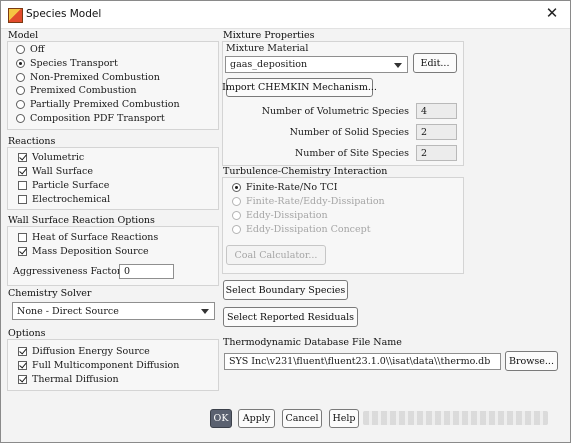 The width and height of the screenshot is (571, 443). What do you see at coordinates (71, 185) in the screenshot?
I see `reaction-option-label: Particle Surface` at bounding box center [71, 185].